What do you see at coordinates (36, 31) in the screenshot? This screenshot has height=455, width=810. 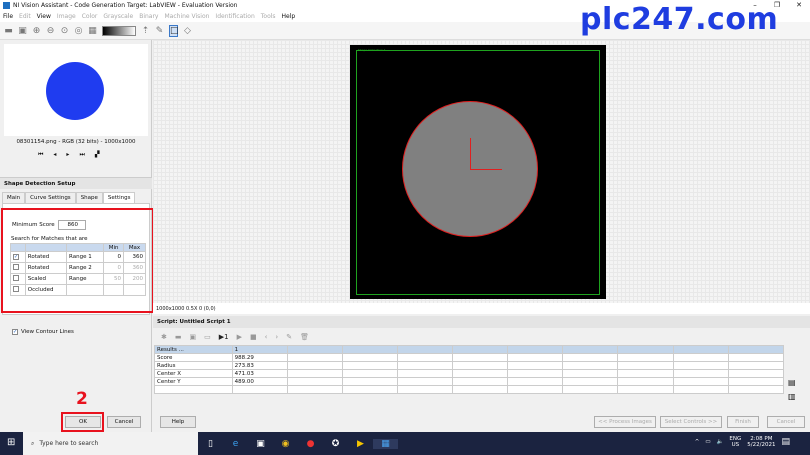 I see `zoom-in-icon: ⊕` at bounding box center [36, 31].